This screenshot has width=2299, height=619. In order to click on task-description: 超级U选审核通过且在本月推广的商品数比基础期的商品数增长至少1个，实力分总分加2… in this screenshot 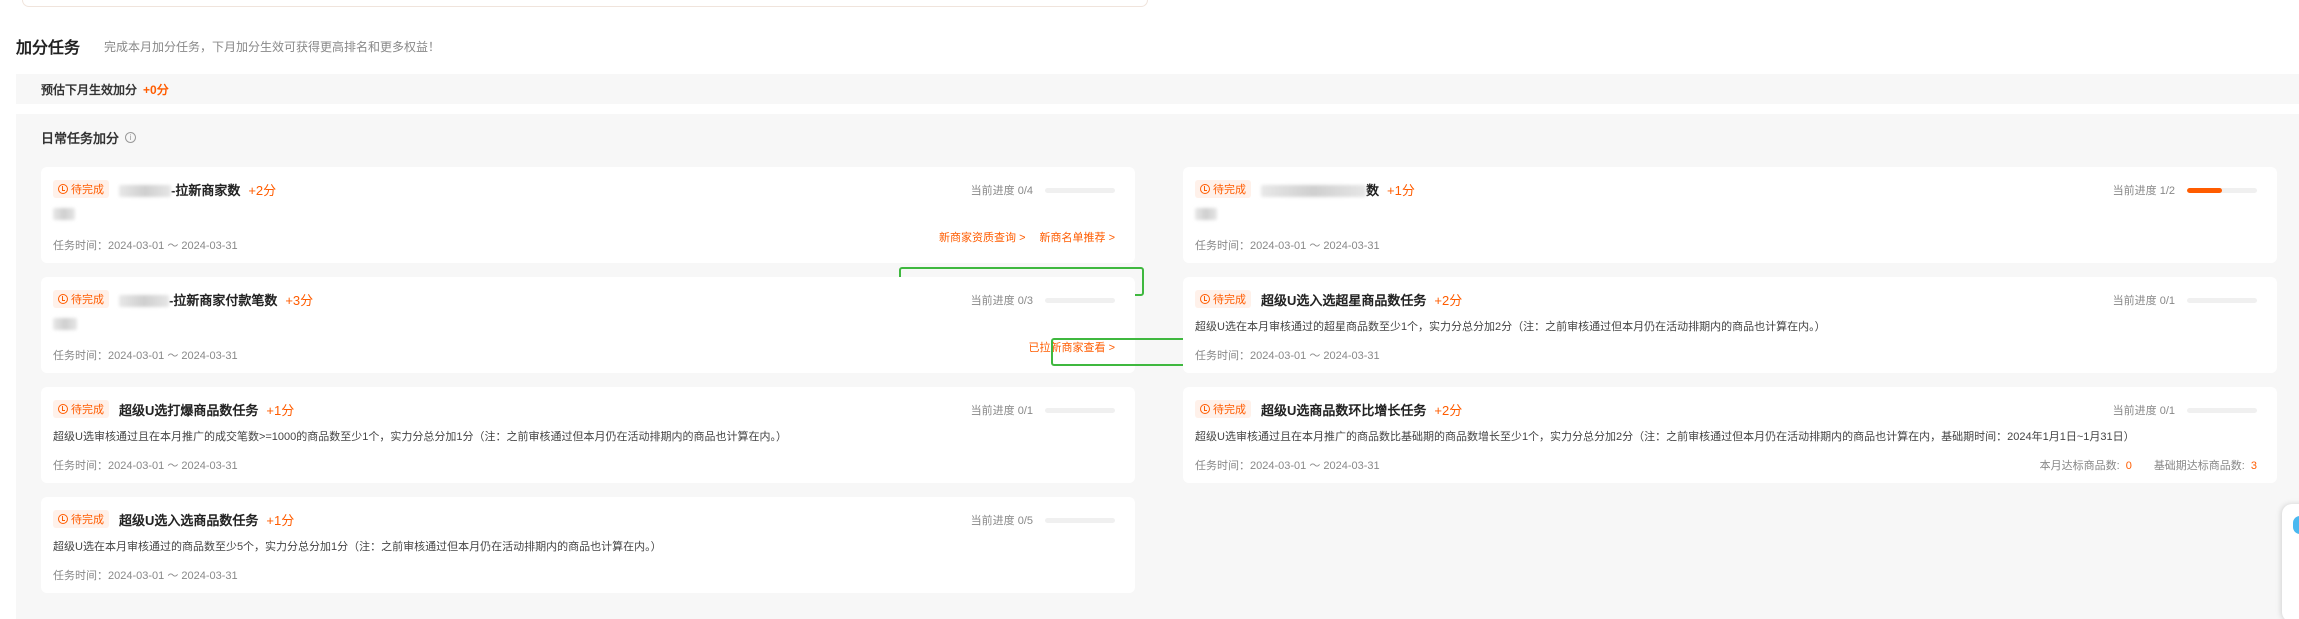, I will do `click(1665, 437)`.